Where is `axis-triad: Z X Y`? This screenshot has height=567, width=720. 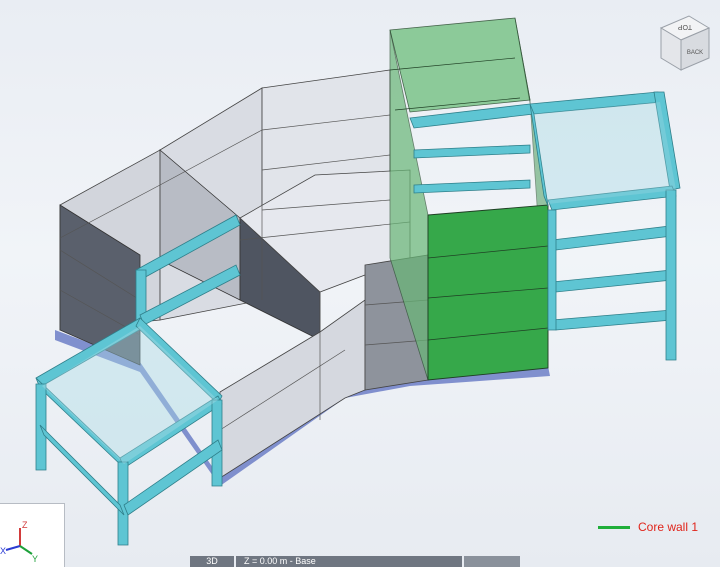
axis-triad: Z X Y is located at coordinates (32, 535).